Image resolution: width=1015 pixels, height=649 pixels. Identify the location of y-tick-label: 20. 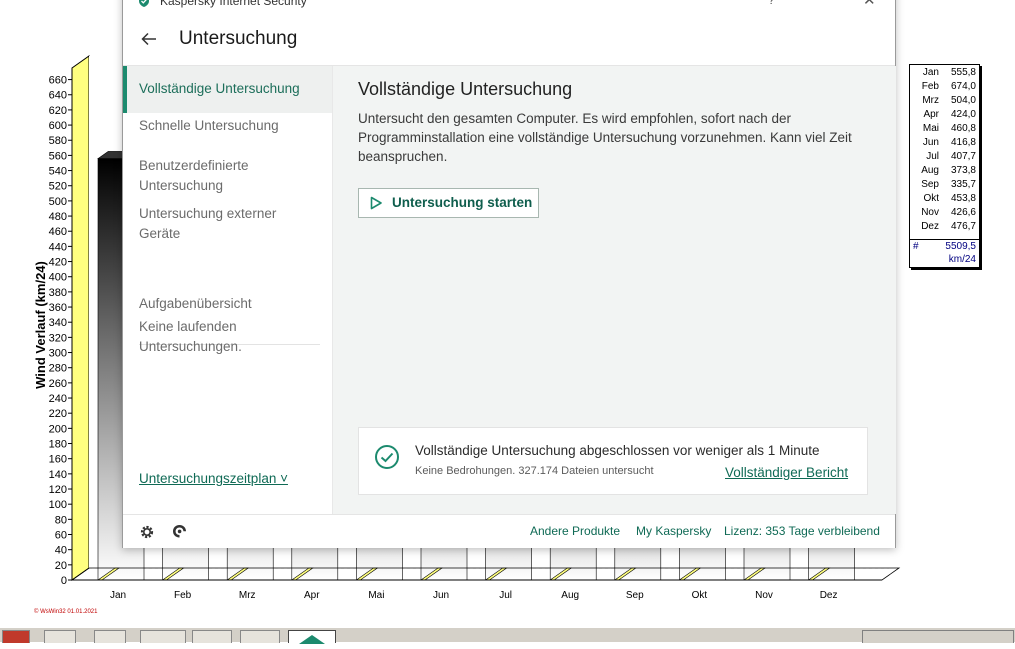
(61, 566).